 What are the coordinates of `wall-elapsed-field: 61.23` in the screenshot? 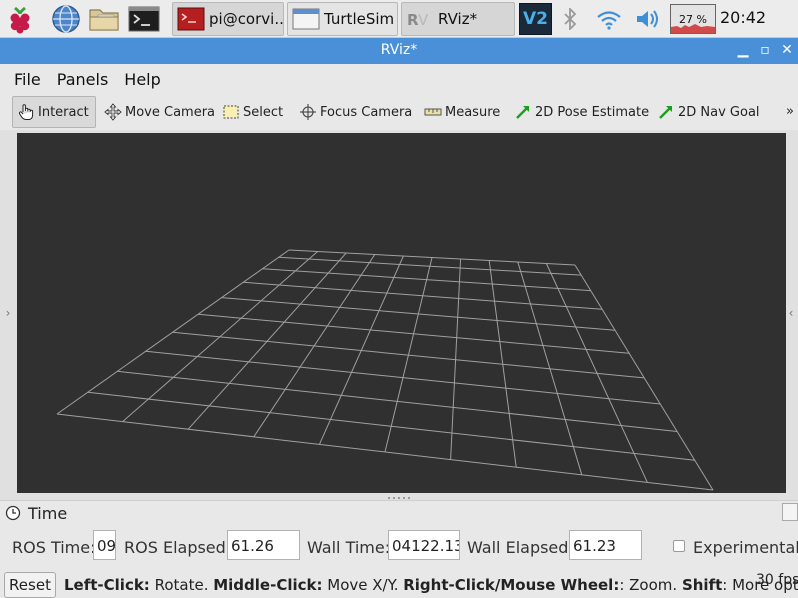 It's located at (605, 545).